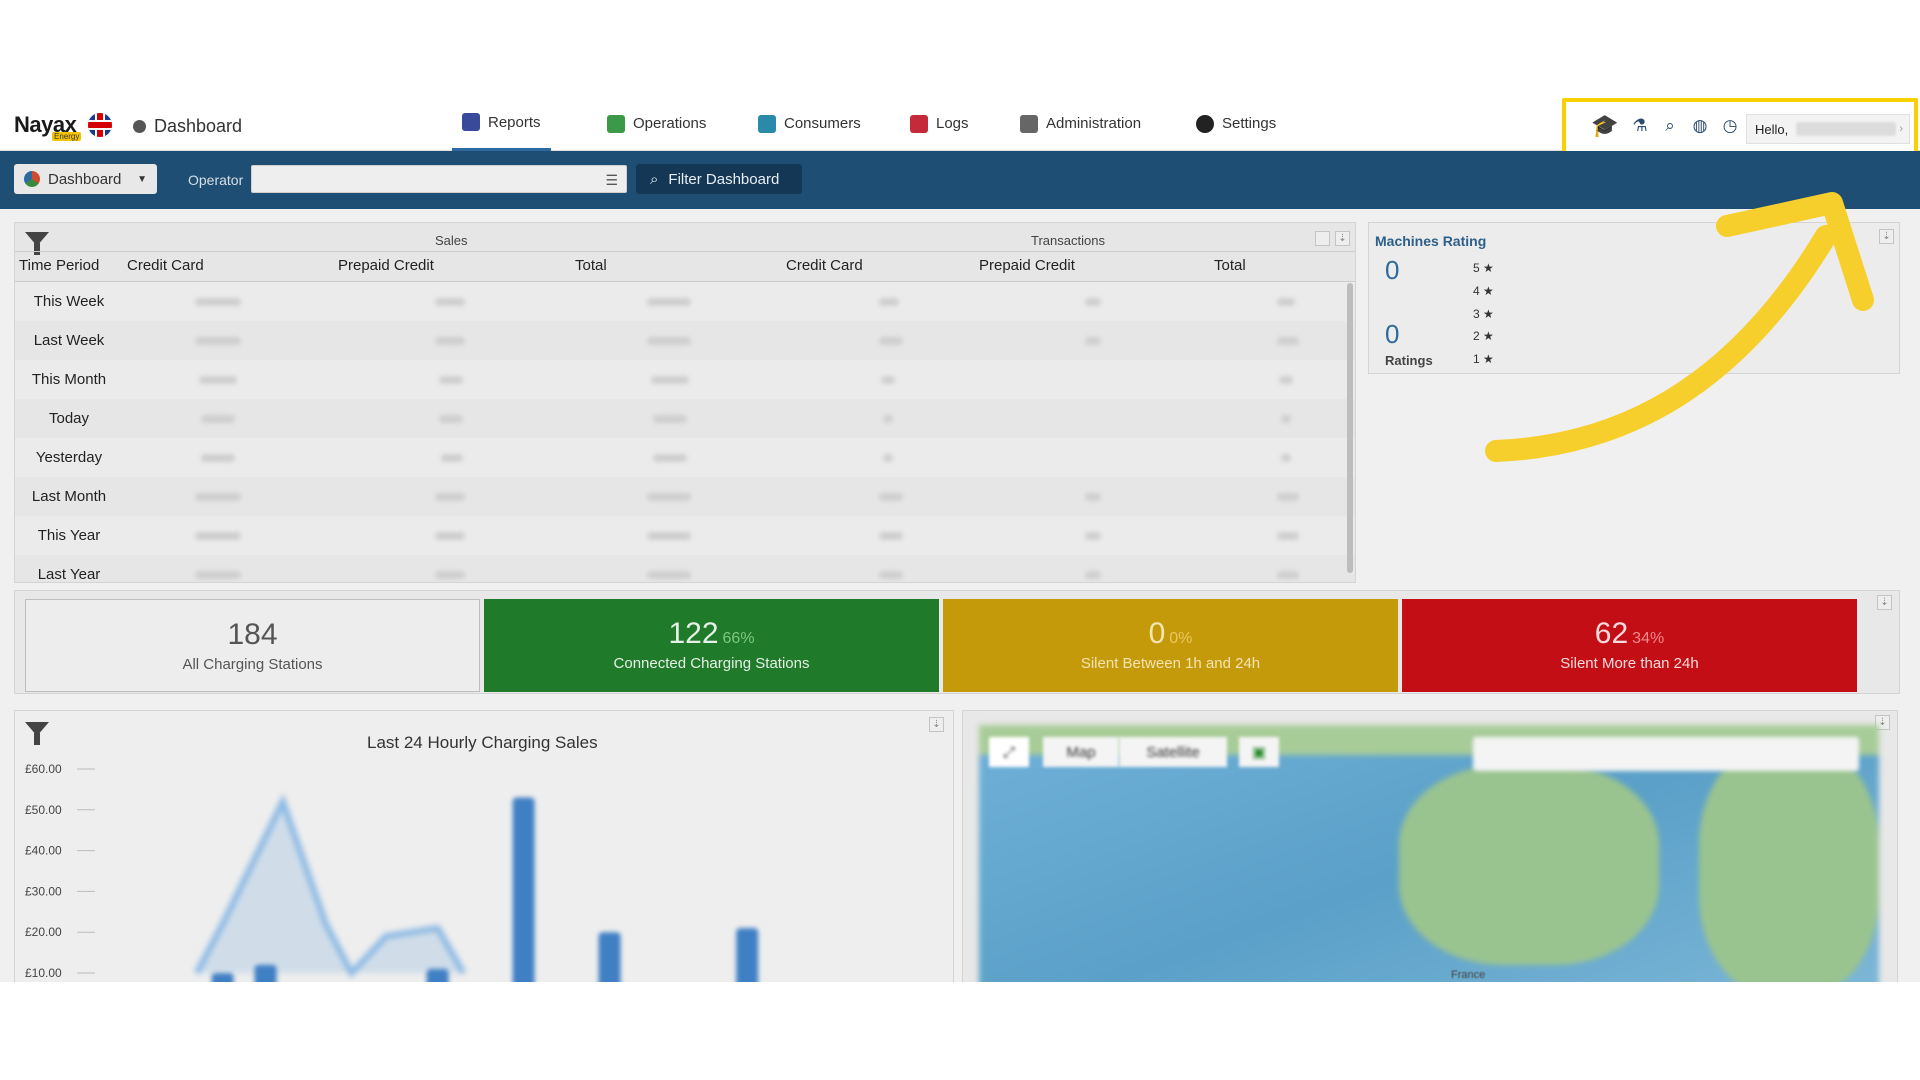 This screenshot has height=1080, width=1920. What do you see at coordinates (1322, 238) in the screenshot?
I see `expand-icon` at bounding box center [1322, 238].